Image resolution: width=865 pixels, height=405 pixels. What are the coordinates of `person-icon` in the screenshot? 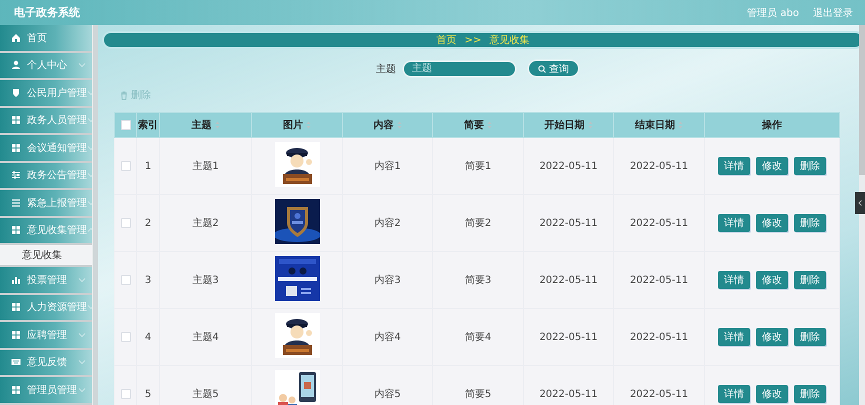 It's located at (16, 65).